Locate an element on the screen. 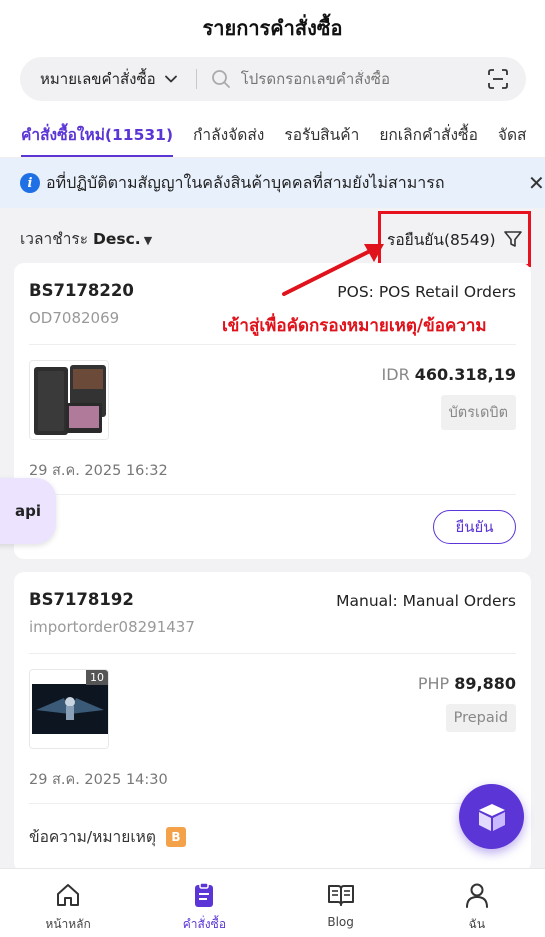 This screenshot has height=937, width=545. order-note-row: ข้อความ/หมายเหตุ B is located at coordinates (107, 836).